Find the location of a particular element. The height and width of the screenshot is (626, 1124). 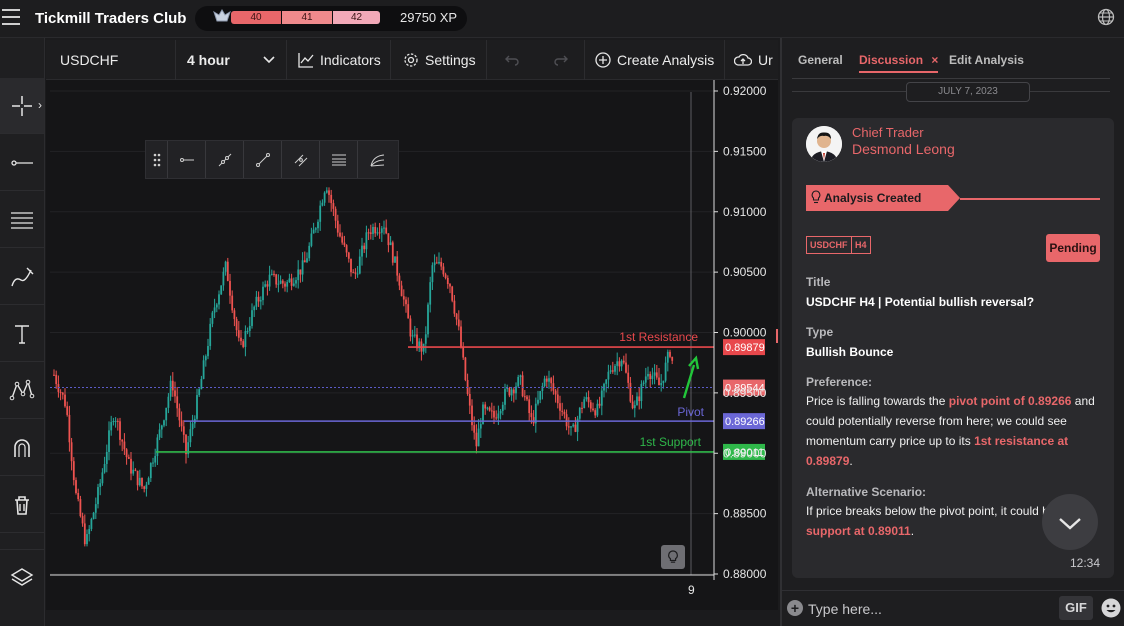

settings-button: Settings is located at coordinates (439, 60).